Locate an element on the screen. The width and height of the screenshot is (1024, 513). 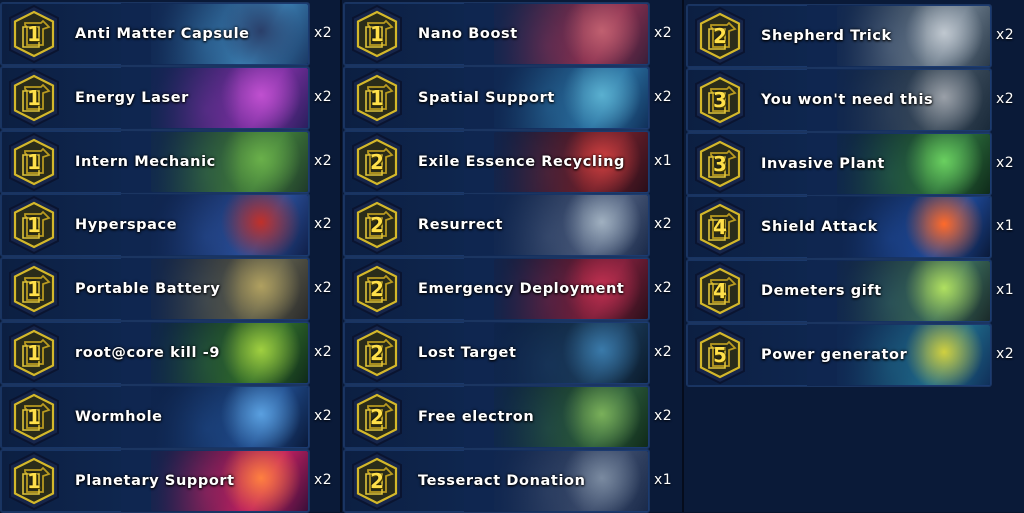
card-tile: 1 Intern Mechanic is located at coordinates (155, 162).